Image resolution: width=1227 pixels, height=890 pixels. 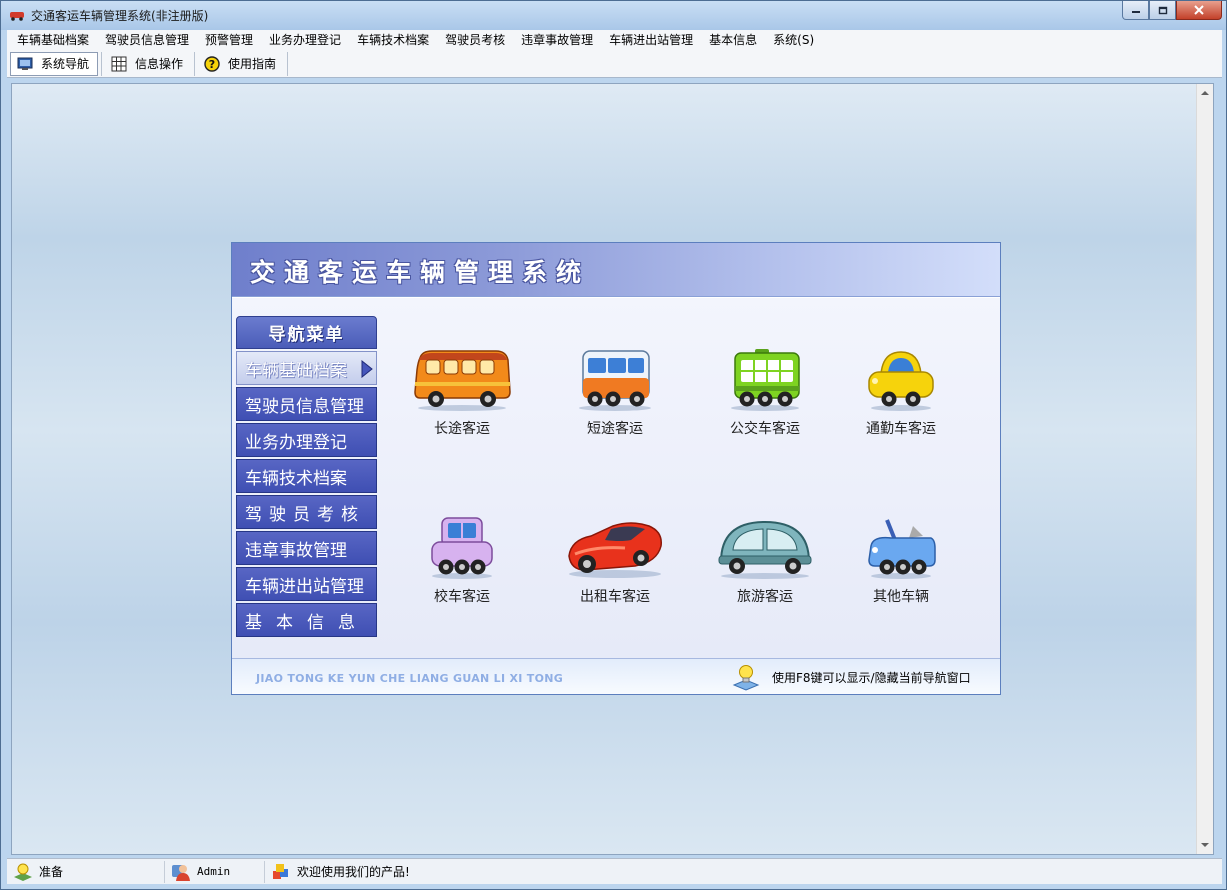 I want to click on nav-item-vehicle-tech-archive: 车辆技术档案, so click(x=306, y=476).